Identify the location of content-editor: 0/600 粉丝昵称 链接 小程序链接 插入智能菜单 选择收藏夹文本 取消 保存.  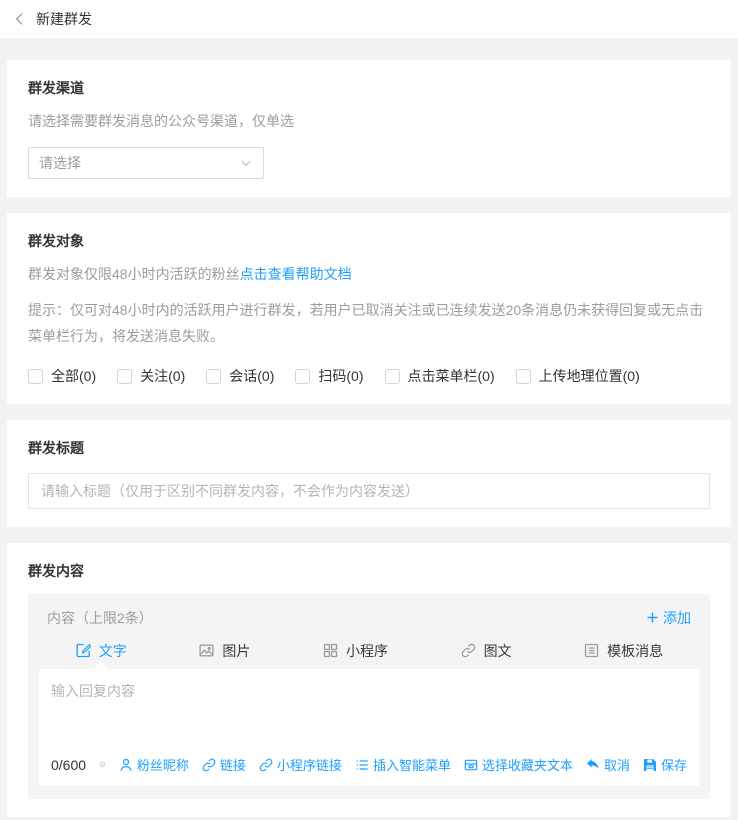
(369, 727).